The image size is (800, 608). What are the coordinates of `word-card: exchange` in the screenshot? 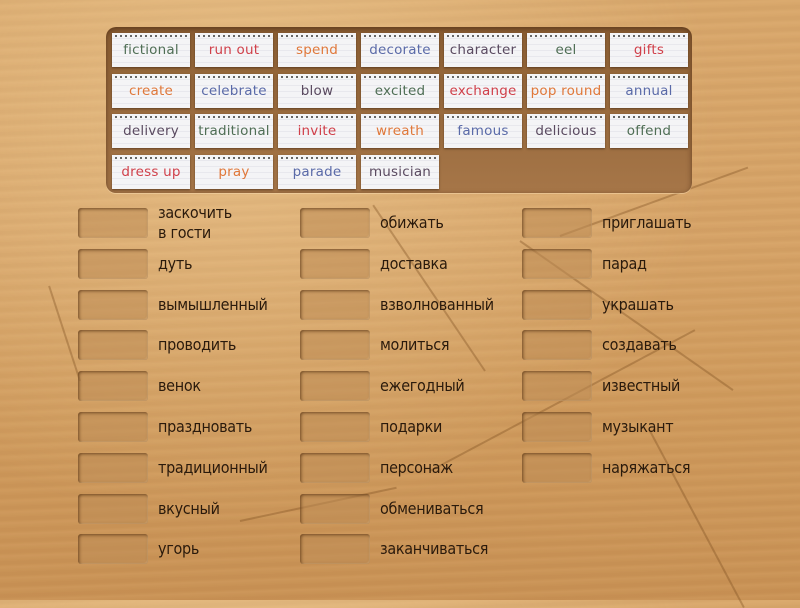 It's located at (483, 90).